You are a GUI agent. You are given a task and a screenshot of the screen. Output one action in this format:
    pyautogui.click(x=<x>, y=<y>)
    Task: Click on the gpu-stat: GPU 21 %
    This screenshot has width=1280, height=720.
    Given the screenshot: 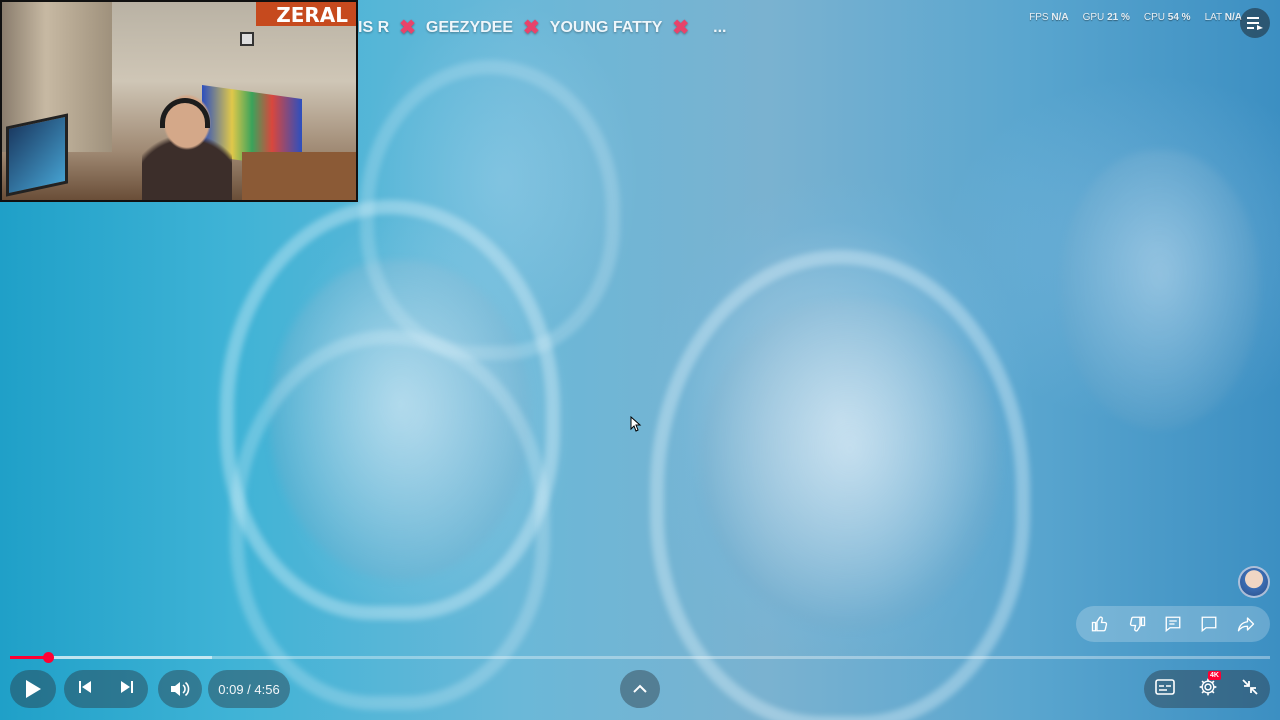 What is the action you would take?
    pyautogui.click(x=1106, y=17)
    